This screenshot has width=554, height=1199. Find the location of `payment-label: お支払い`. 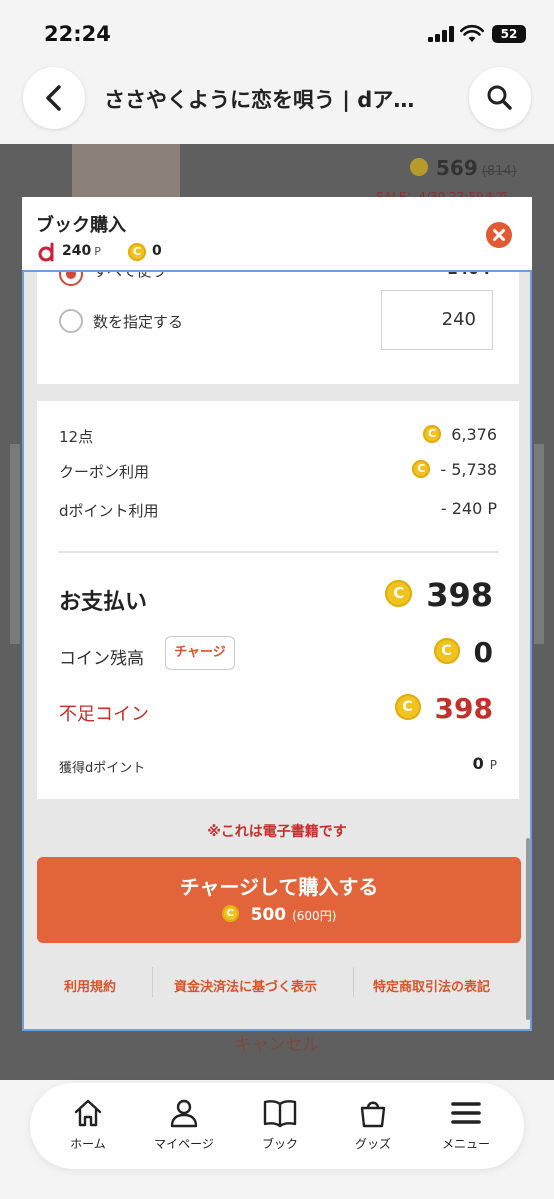

payment-label: お支払い is located at coordinates (103, 602).